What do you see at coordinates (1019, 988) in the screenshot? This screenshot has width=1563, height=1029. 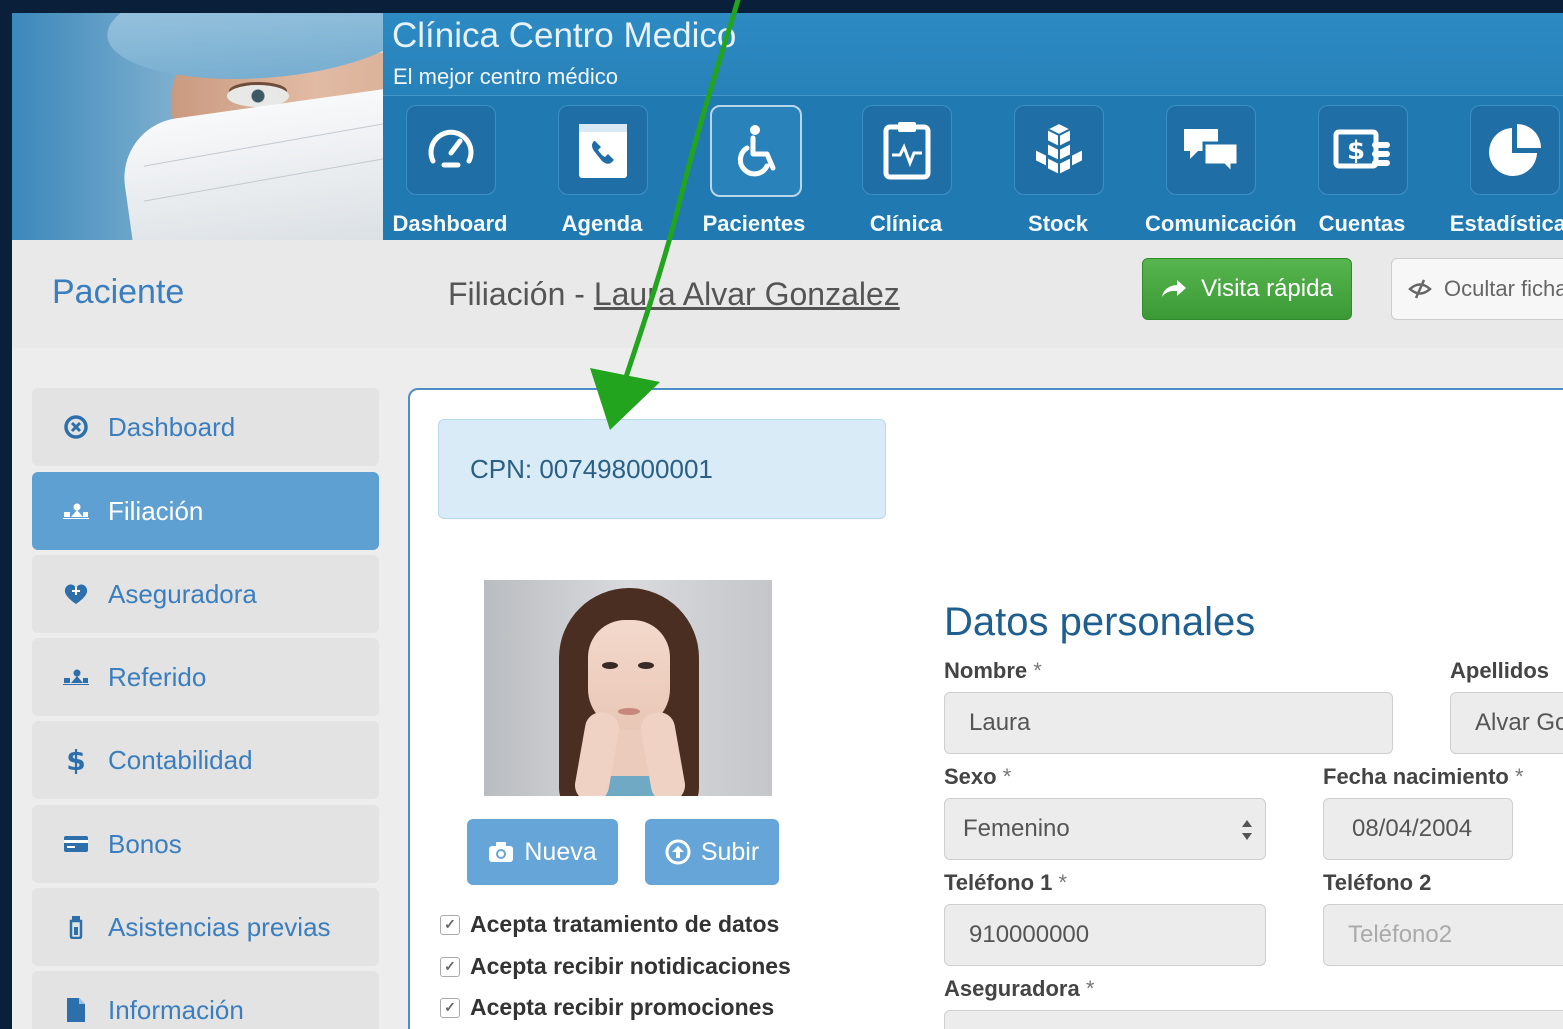 I see `aseguradora-label: Aseguradora *` at bounding box center [1019, 988].